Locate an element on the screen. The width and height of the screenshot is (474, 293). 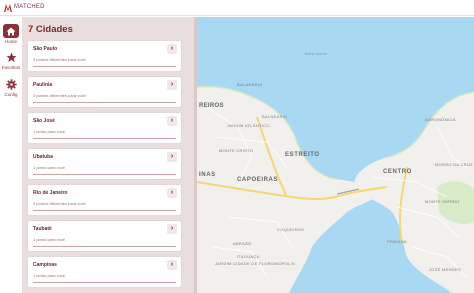
map-label-jardim-cidade: JARDIM CIDADE DE FLORIANÓPOLIS is located at coordinates (255, 263).